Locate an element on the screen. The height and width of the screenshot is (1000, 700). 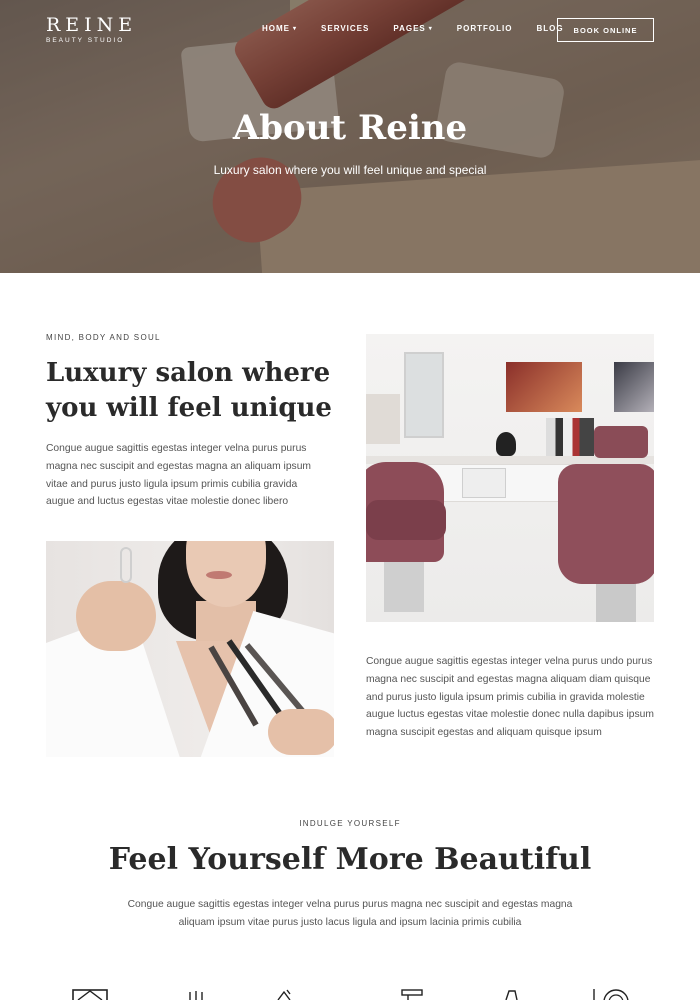
mirror-icon is located at coordinates (611, 994).